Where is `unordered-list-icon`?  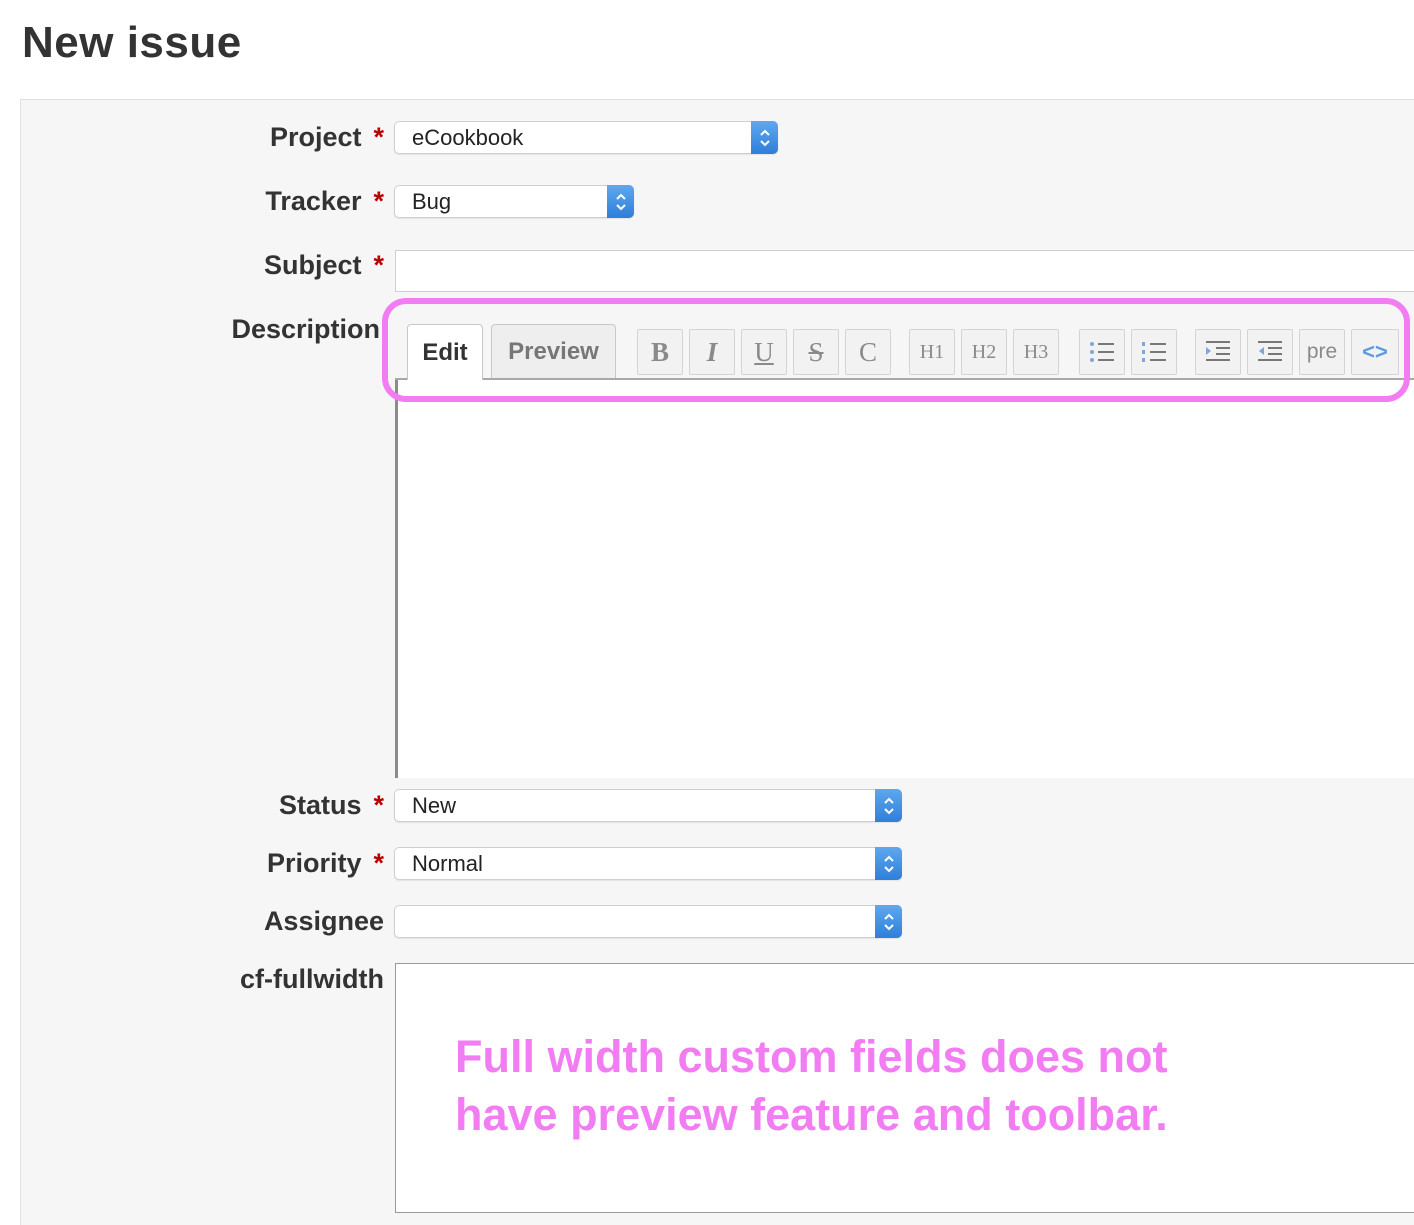 unordered-list-icon is located at coordinates (1102, 352).